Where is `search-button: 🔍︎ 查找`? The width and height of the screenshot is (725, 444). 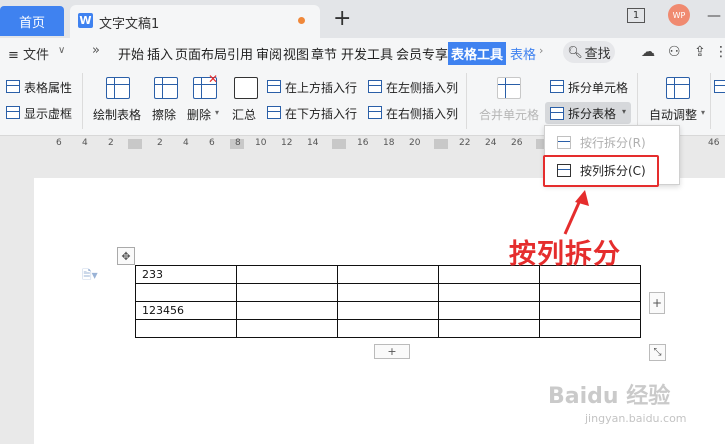 search-button: 🔍︎ 查找 is located at coordinates (589, 52).